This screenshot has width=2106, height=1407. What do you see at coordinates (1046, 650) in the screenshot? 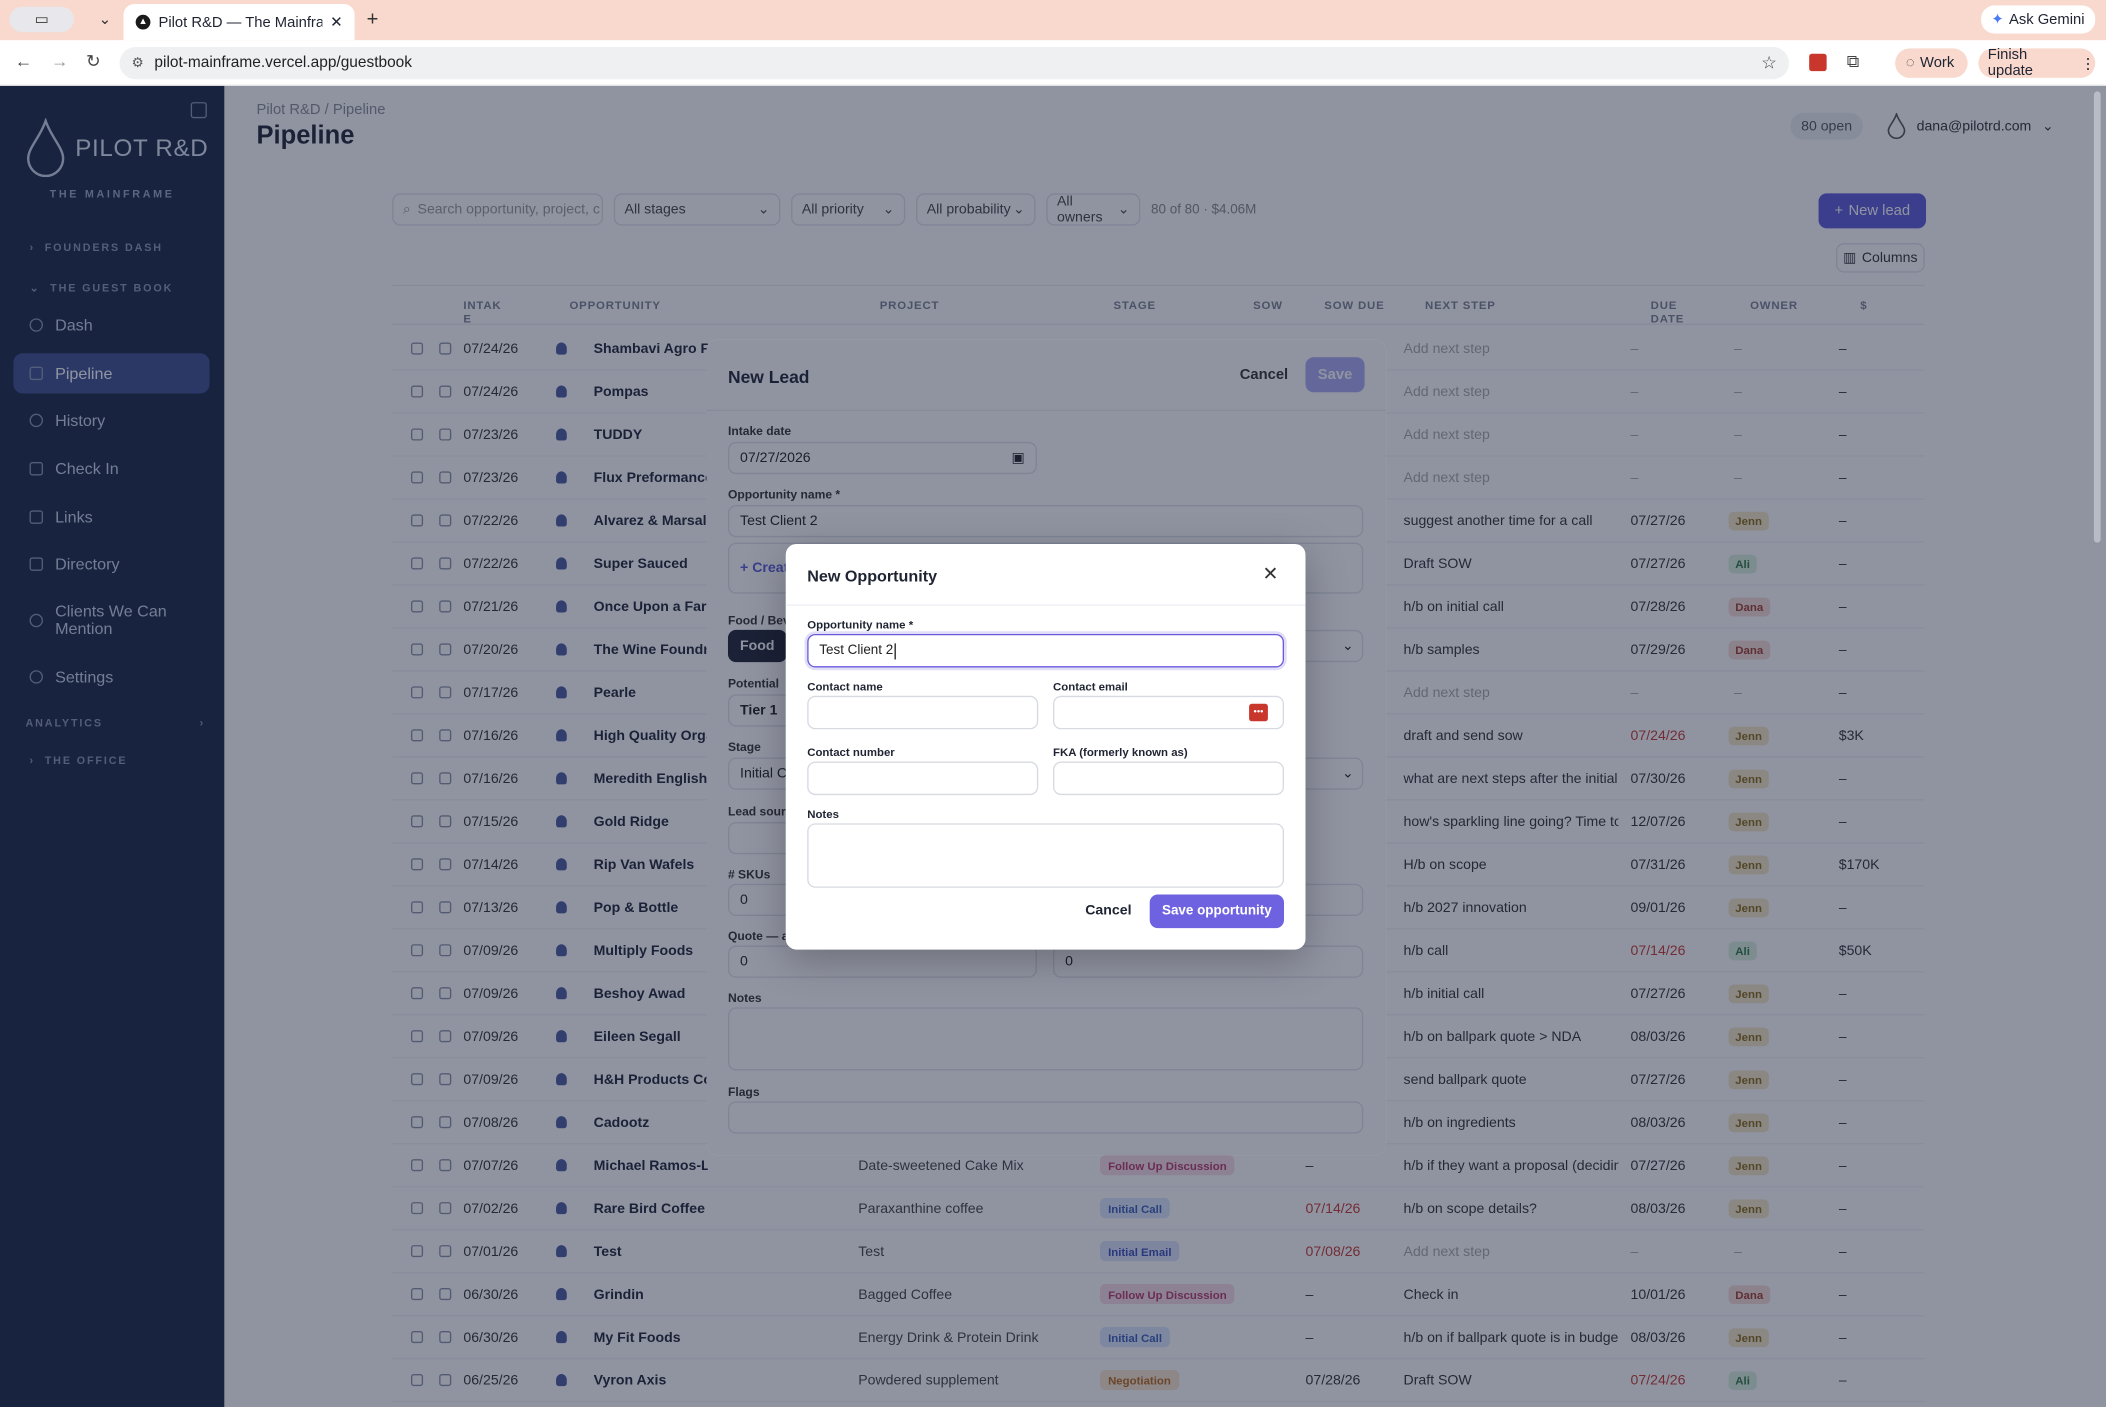
I see `opportunity-name-input: Test Client 2` at bounding box center [1046, 650].